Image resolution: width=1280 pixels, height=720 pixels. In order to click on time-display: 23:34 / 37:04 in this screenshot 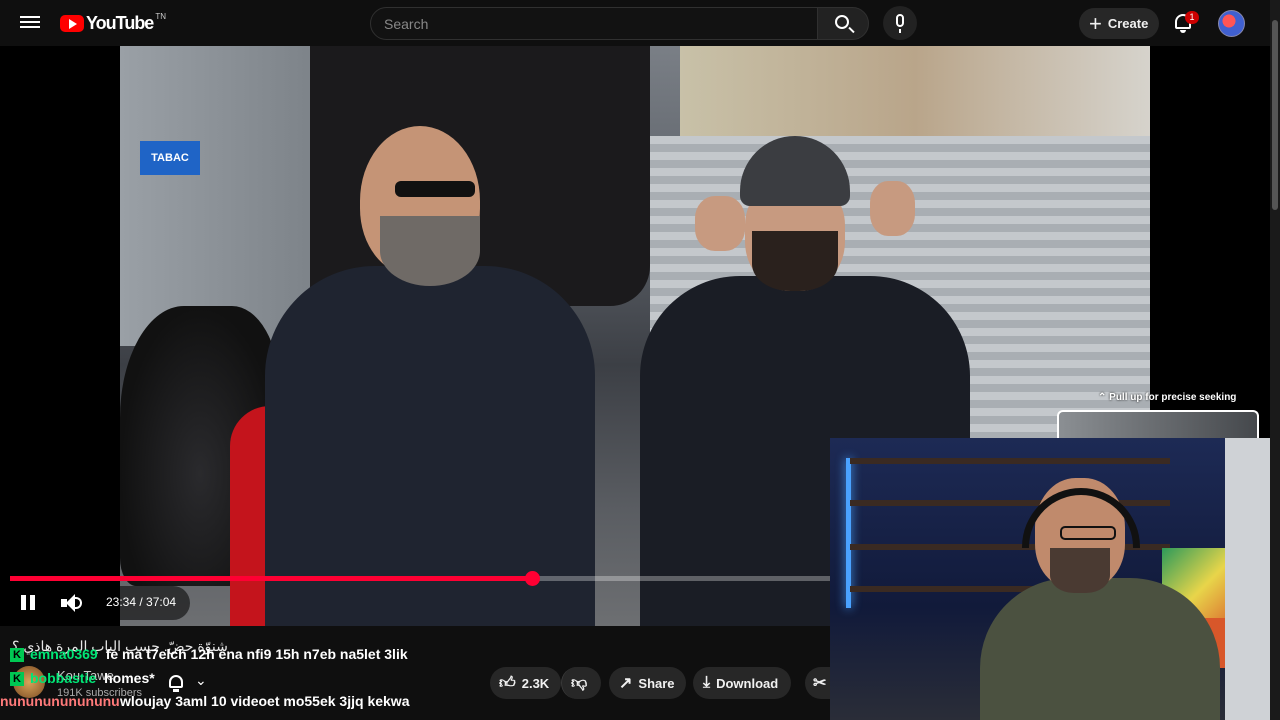, I will do `click(141, 602)`.